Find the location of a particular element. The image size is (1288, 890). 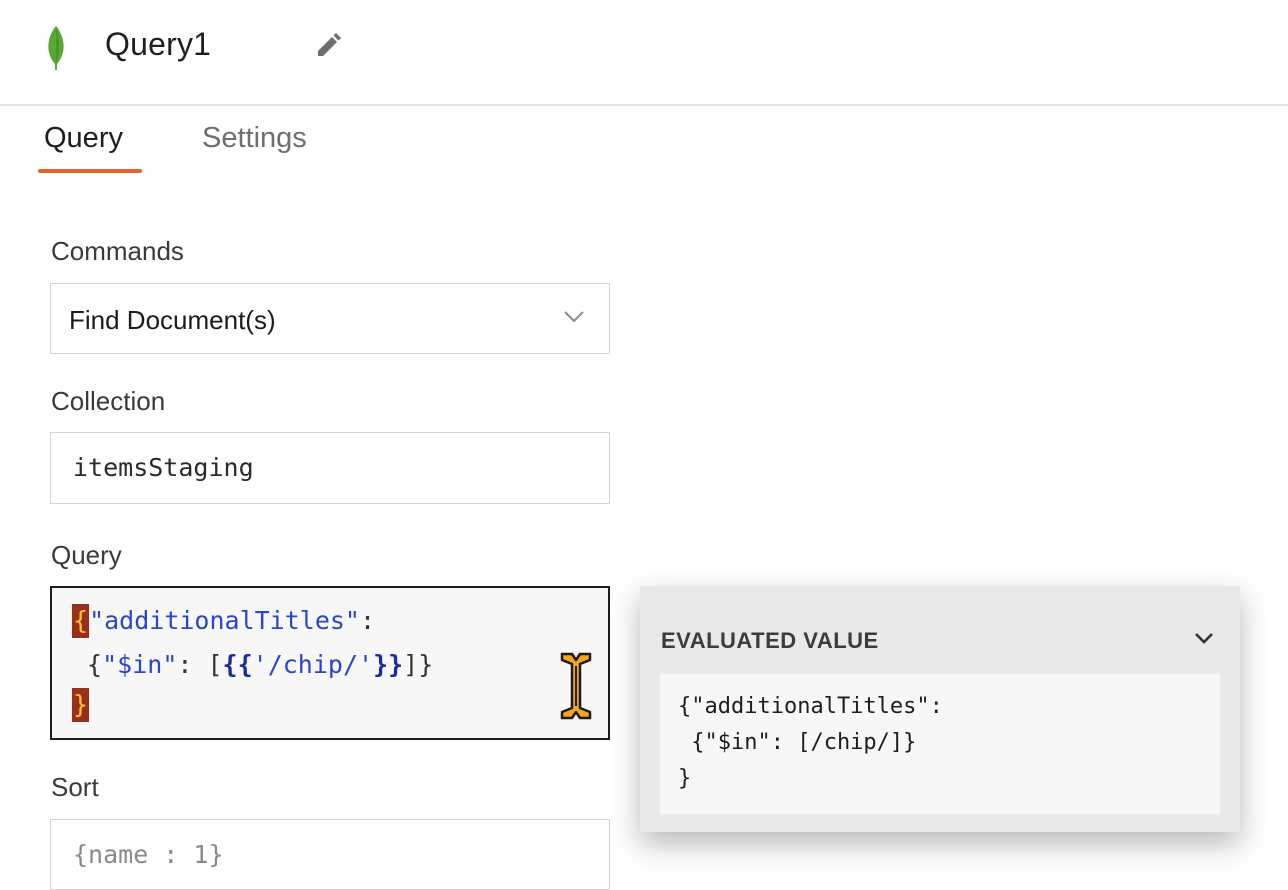

collection-input: itemsStaging is located at coordinates (330, 468).